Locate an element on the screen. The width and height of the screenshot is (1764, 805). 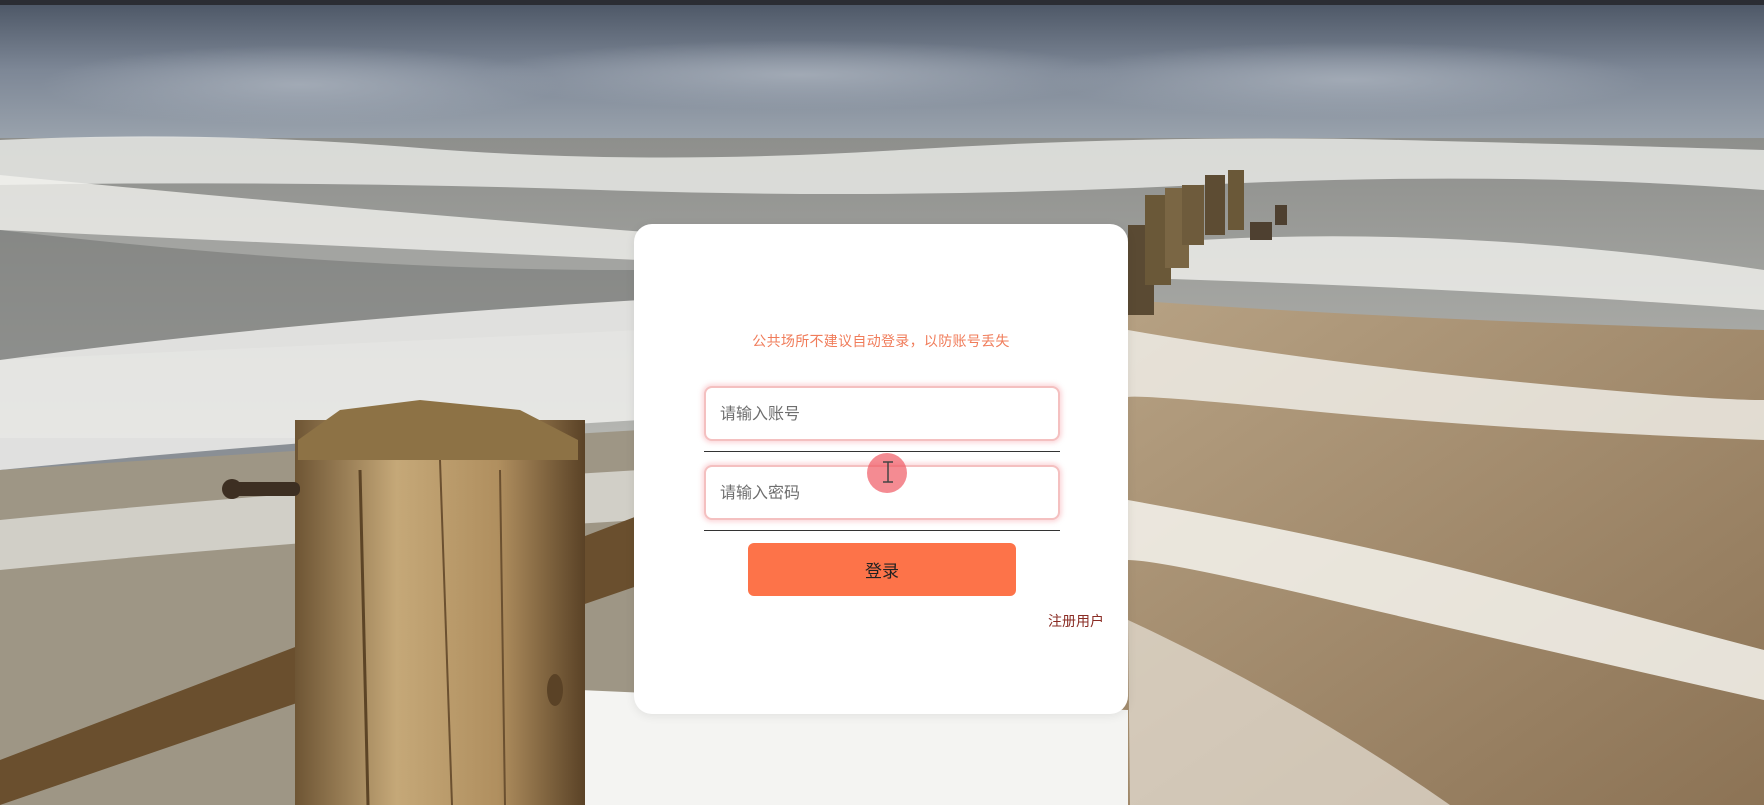
account-divider is located at coordinates (882, 451).